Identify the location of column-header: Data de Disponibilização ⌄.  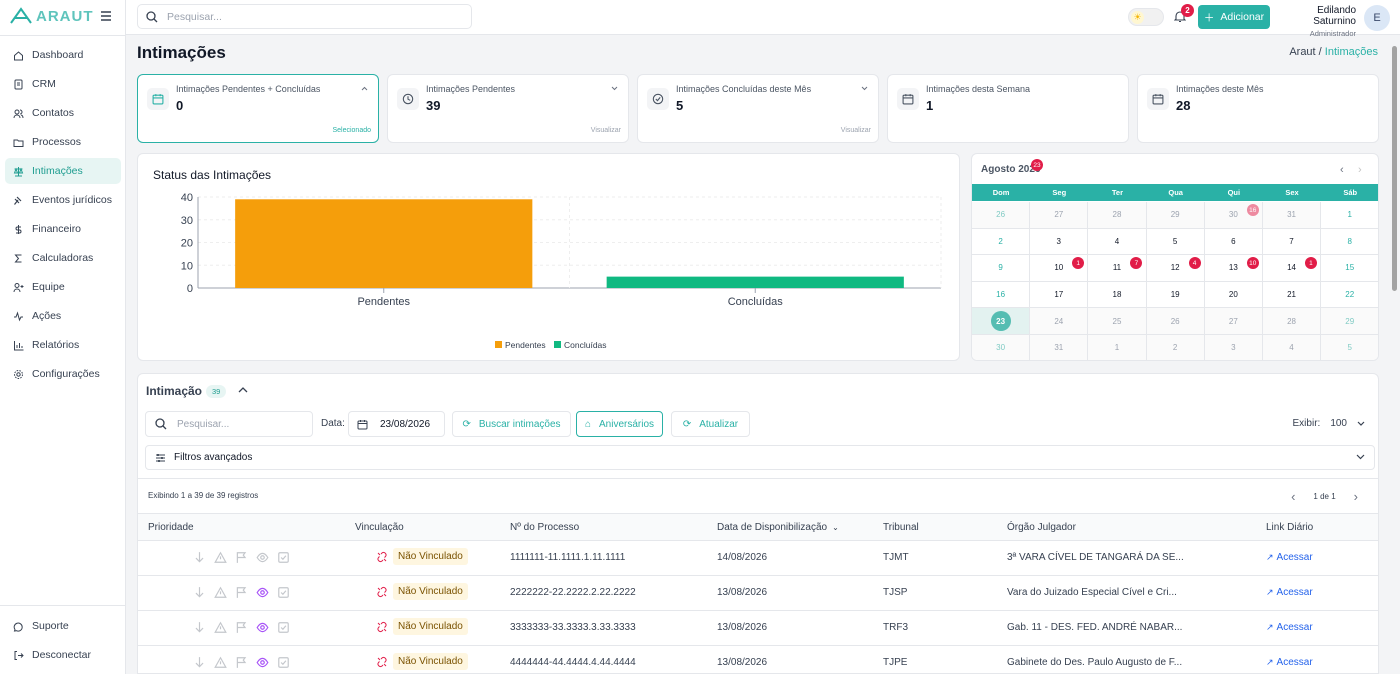
(778, 527).